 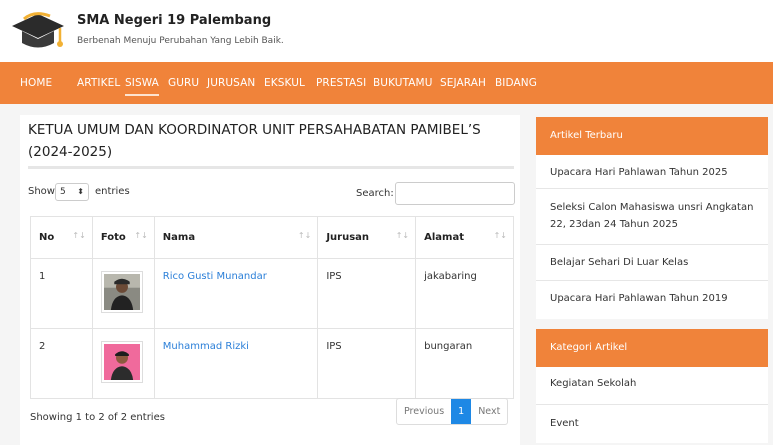 I want to click on col-foto: Foto ↑↓, so click(x=123, y=237).